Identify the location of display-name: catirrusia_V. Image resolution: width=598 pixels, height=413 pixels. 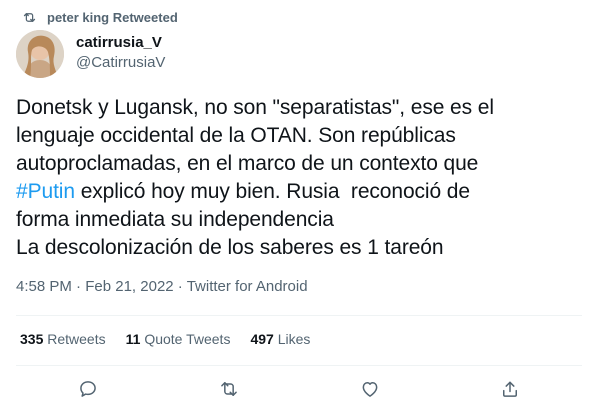
(120, 43).